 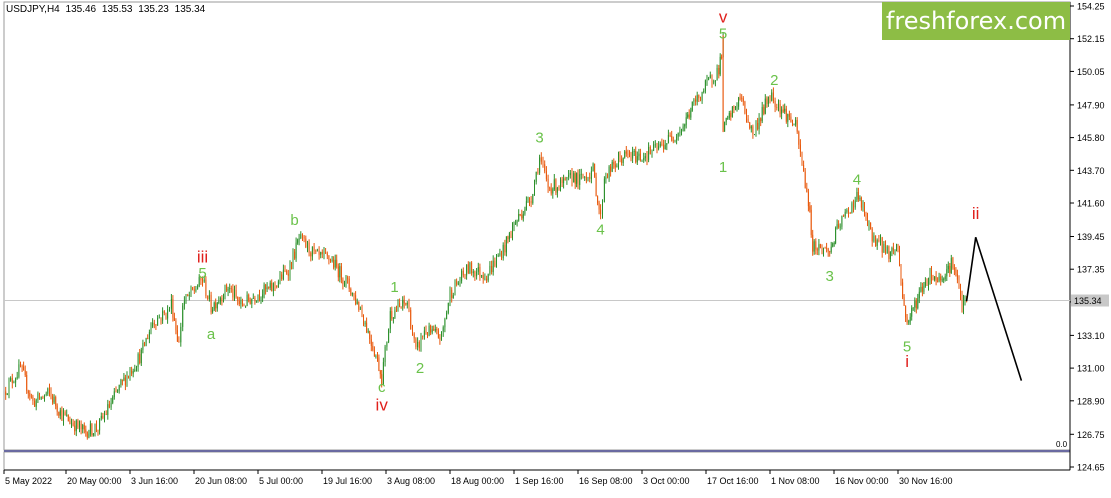 What do you see at coordinates (1091, 171) in the screenshot?
I see `y-tick-label: 143.70` at bounding box center [1091, 171].